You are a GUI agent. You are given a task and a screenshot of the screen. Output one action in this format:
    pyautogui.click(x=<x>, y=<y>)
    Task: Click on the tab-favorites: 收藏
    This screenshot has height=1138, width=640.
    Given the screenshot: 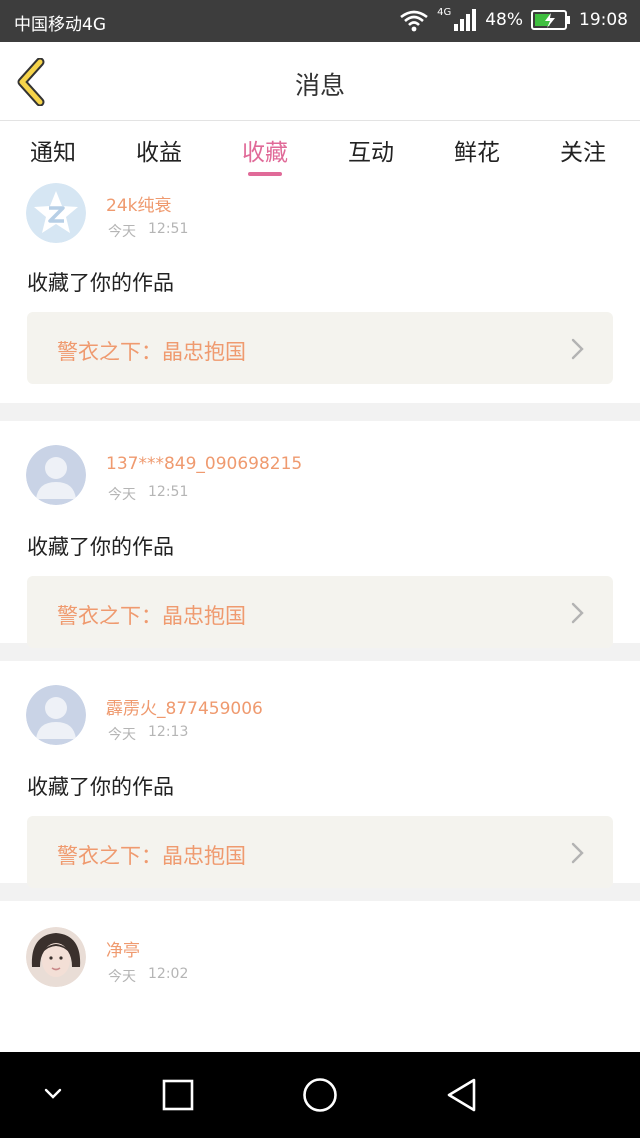 What is the action you would take?
    pyautogui.click(x=265, y=150)
    